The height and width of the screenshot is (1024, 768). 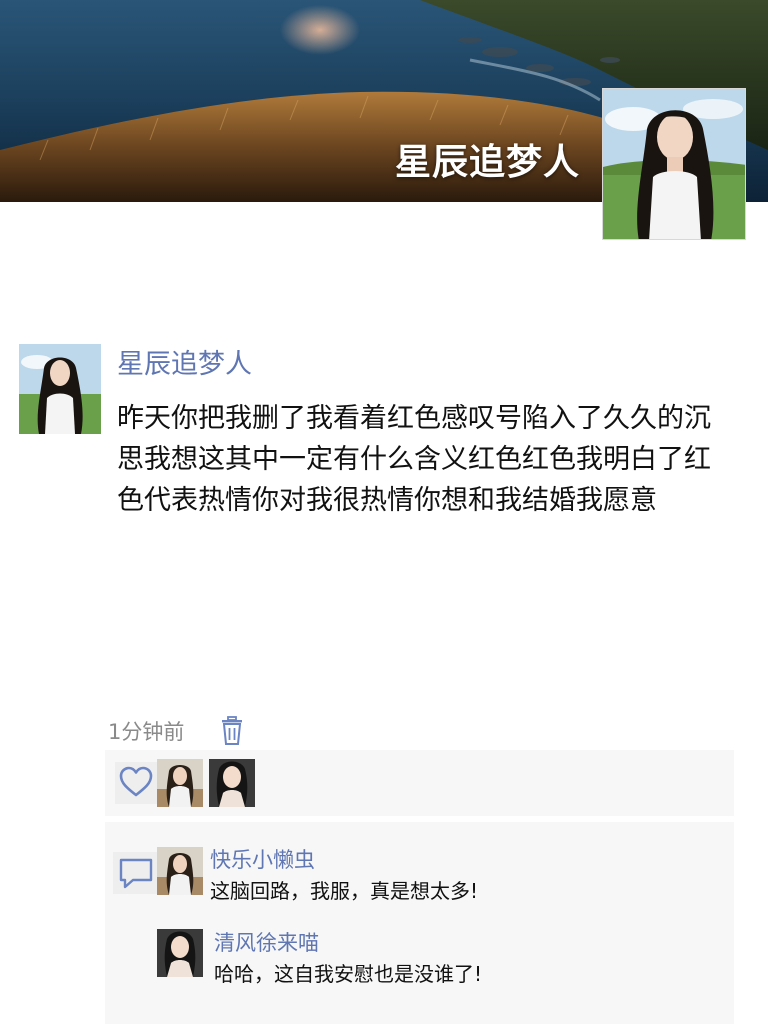 What do you see at coordinates (348, 974) in the screenshot?
I see `comment-text: 哈哈，这自我安慰也是没谁了!` at bounding box center [348, 974].